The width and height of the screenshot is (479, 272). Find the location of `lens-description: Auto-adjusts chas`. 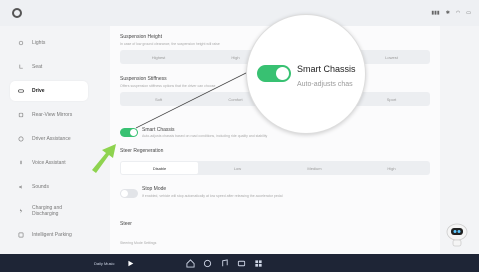

lens-description: Auto-adjusts chas is located at coordinates (325, 84).